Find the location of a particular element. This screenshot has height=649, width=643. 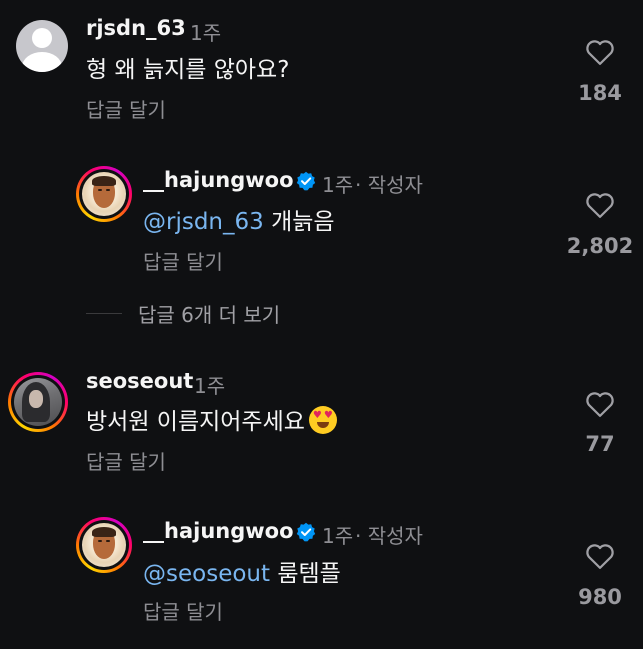

like-count: 2,802 is located at coordinates (600, 246).